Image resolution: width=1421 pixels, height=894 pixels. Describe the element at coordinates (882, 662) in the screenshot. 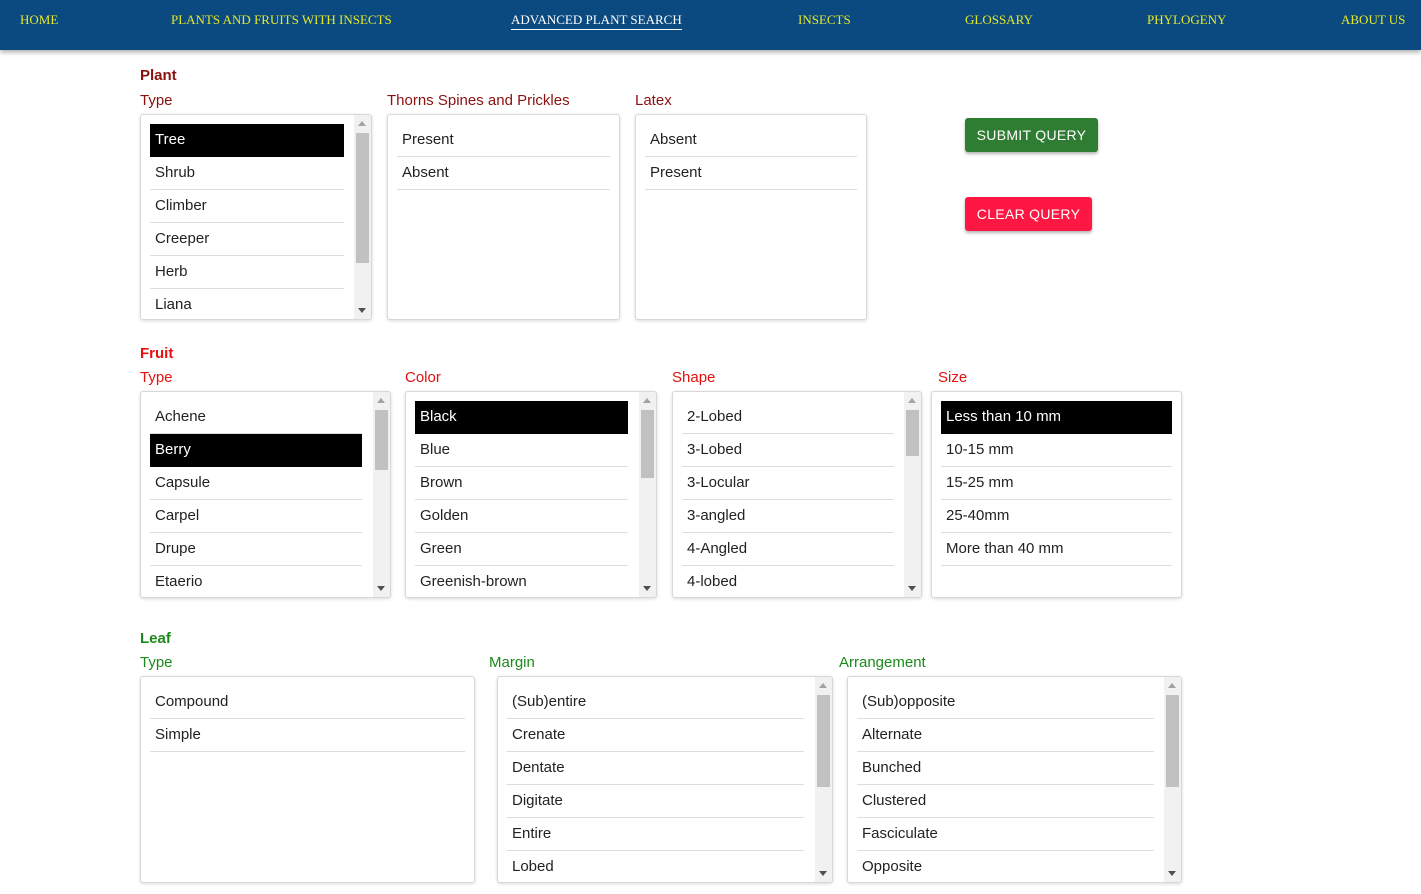

I see `leaf-arrangement-label: Arrangement` at that location.